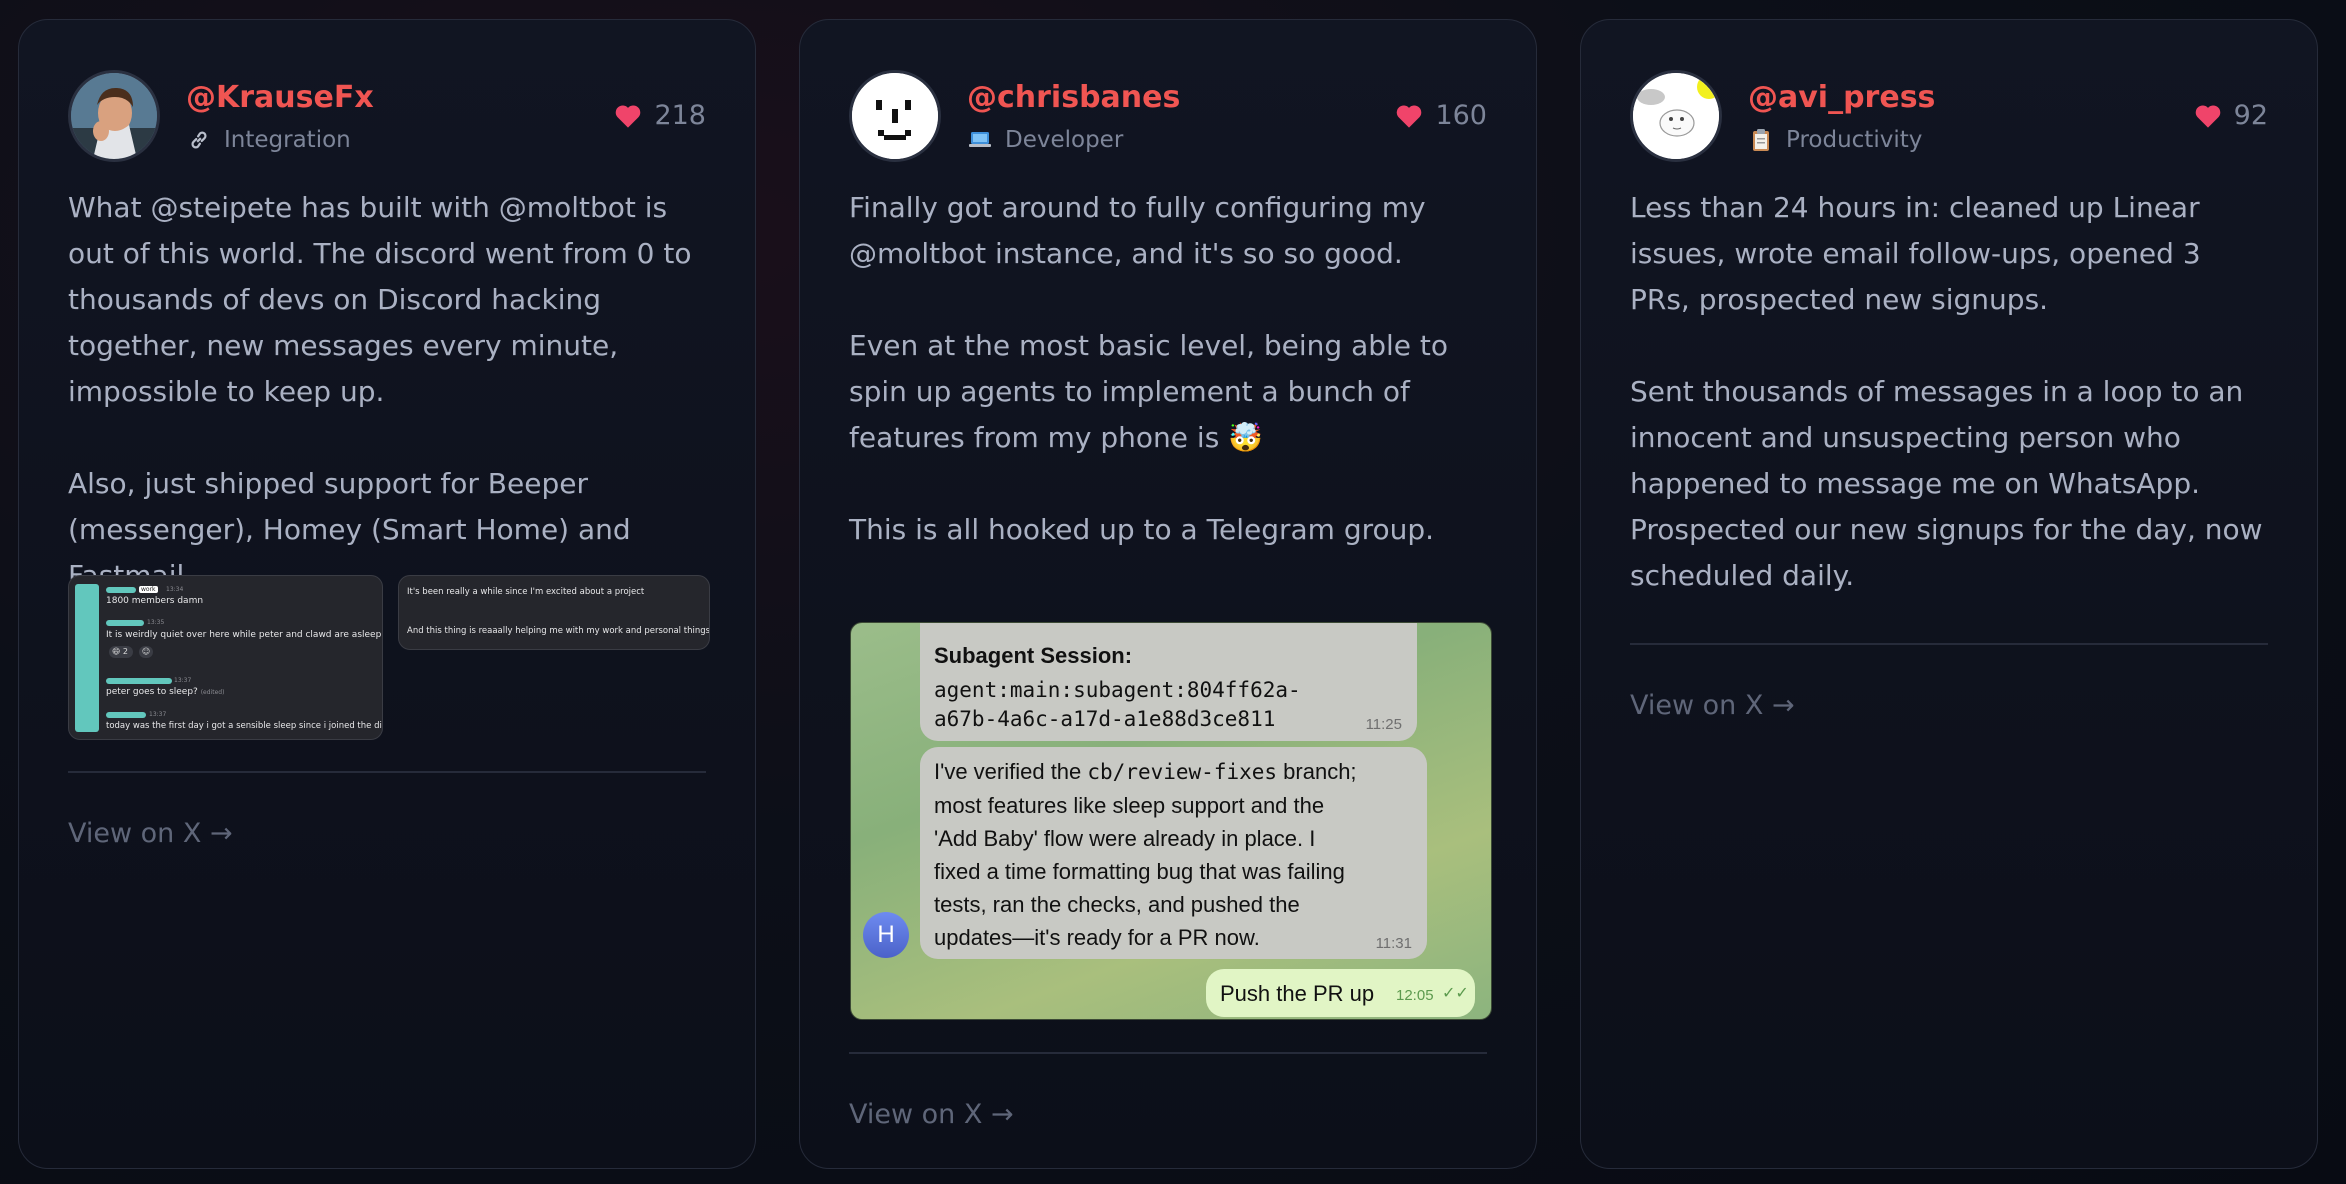 The height and width of the screenshot is (1184, 2346). I want to click on avatar-photo, so click(114, 115).